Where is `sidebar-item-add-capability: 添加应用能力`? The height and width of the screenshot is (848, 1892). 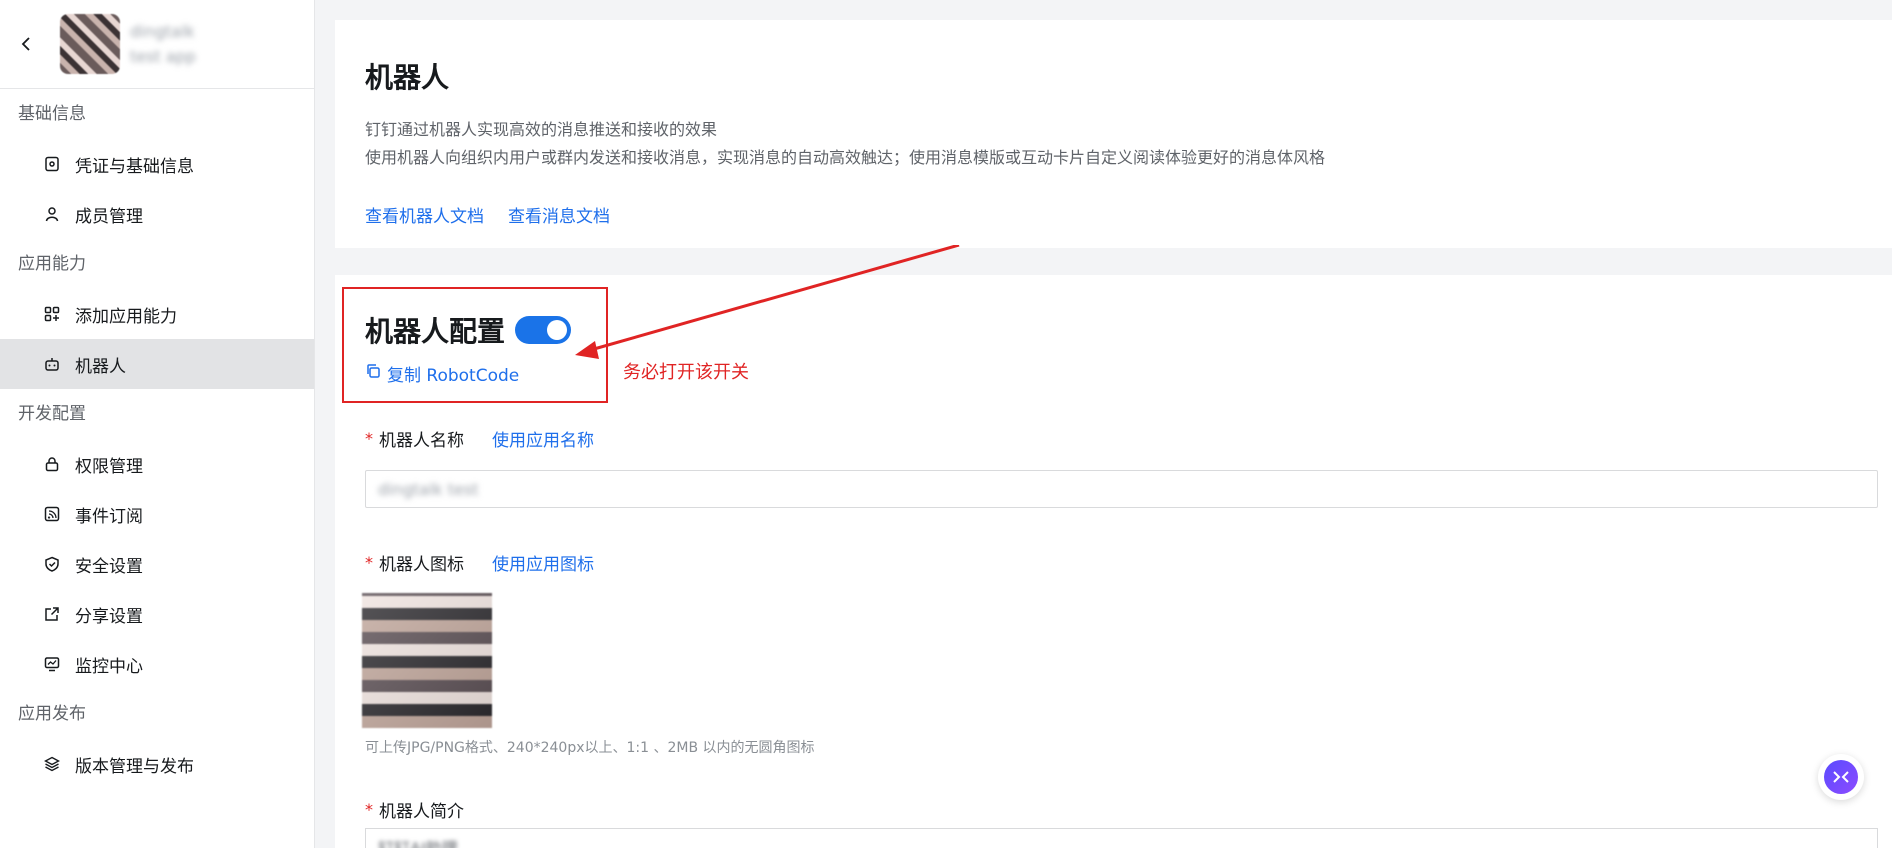
sidebar-item-add-capability: 添加应用能力 is located at coordinates (157, 314).